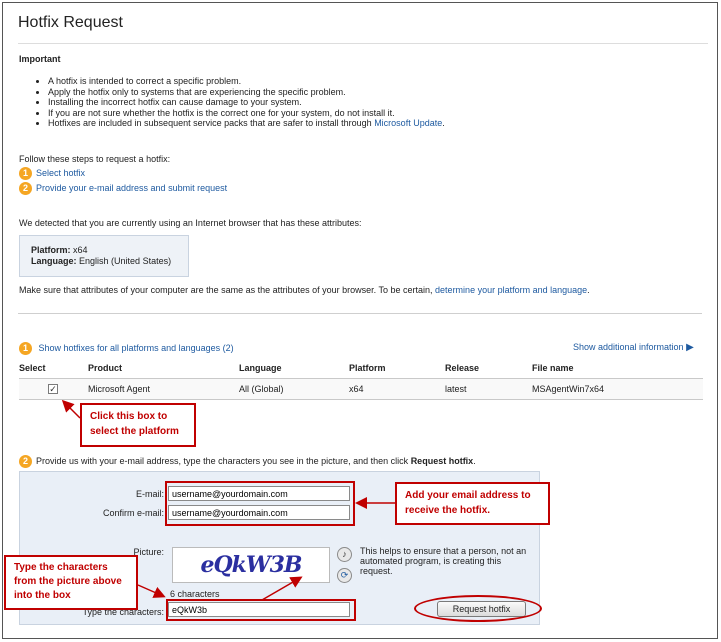 Image resolution: width=721 pixels, height=642 pixels. Describe the element at coordinates (282, 588) in the screenshot. I see `captcha-arrow` at that location.